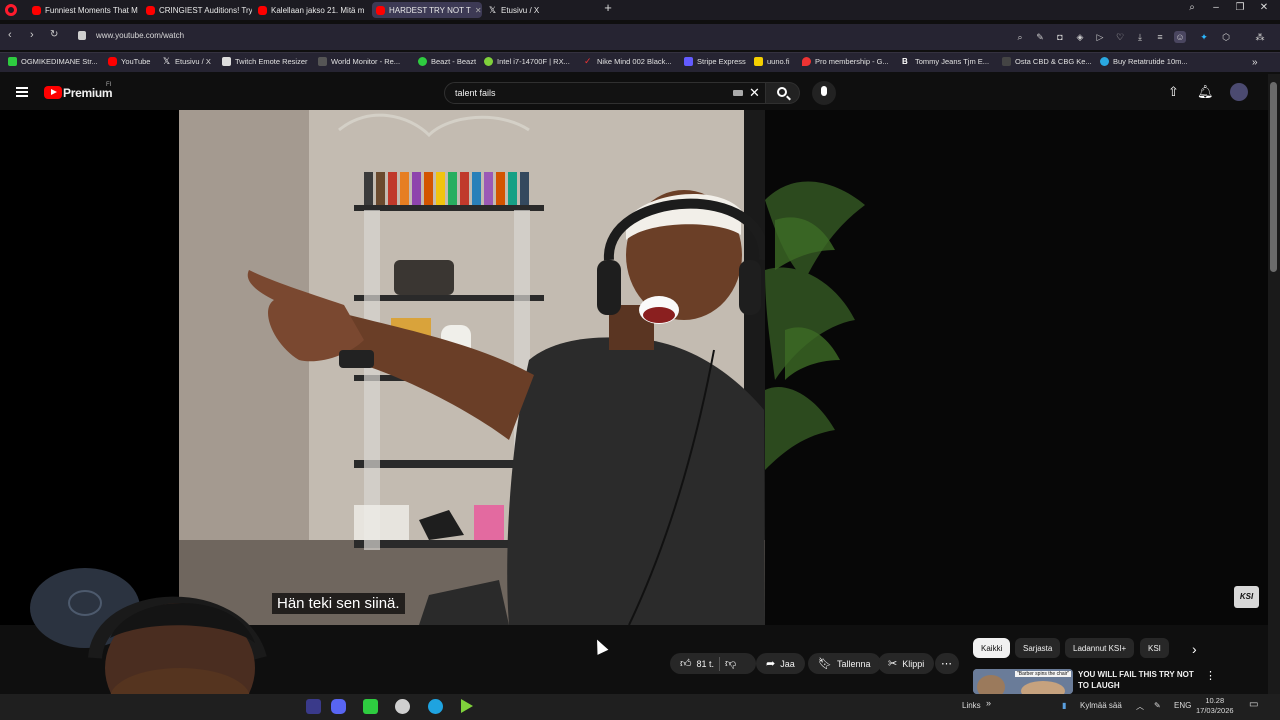 This screenshot has height=720, width=1280. What do you see at coordinates (1160, 37) in the screenshot?
I see `menu-icon: ≡` at bounding box center [1160, 37].